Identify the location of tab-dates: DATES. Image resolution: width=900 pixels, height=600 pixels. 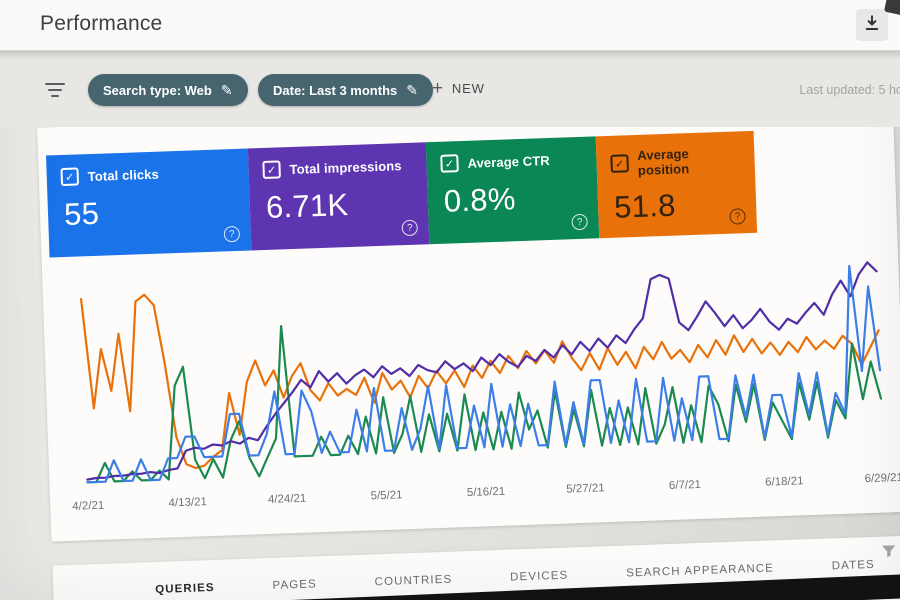
(853, 565).